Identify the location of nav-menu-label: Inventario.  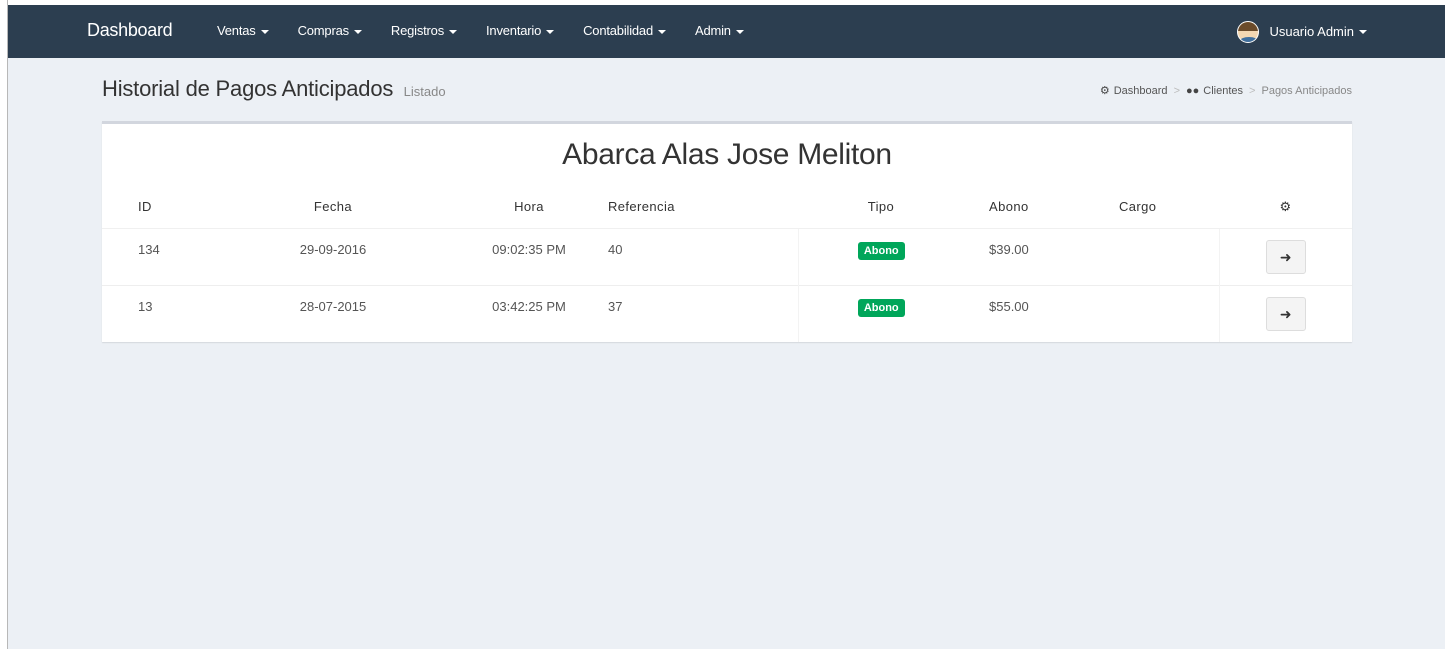
(514, 30).